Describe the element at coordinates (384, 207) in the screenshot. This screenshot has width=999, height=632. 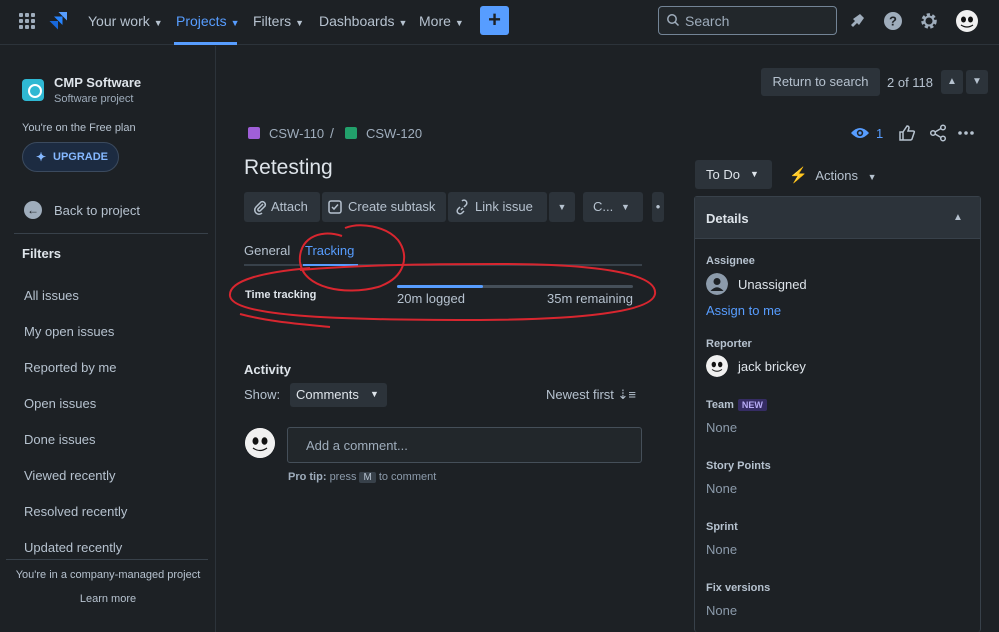
I see `create-subtask-button: Create subtask` at that location.